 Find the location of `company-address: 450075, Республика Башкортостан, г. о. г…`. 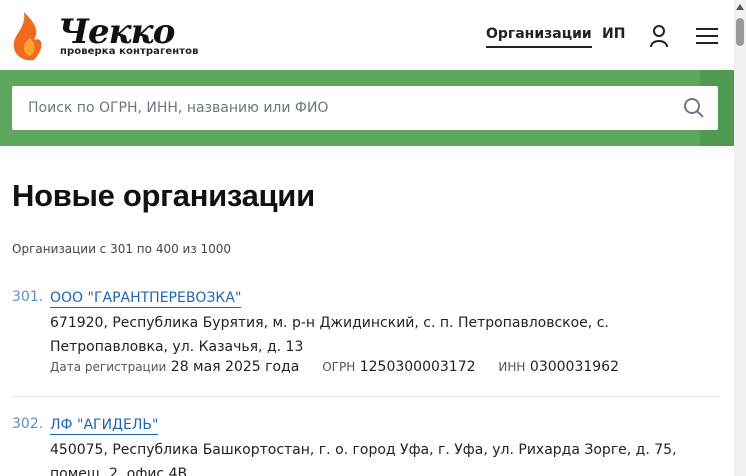

company-address: 450075, Республика Башкортостан, г. о. г… is located at coordinates (363, 459).